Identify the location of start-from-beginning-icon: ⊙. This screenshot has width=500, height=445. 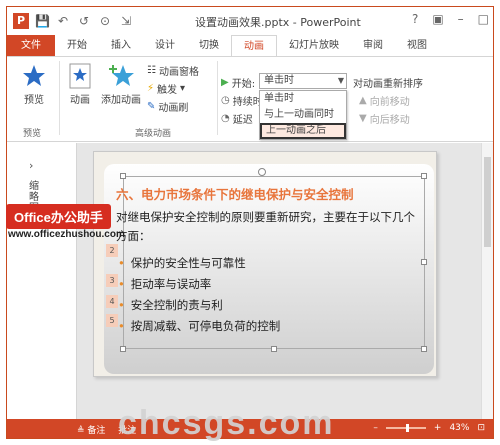
(105, 21).